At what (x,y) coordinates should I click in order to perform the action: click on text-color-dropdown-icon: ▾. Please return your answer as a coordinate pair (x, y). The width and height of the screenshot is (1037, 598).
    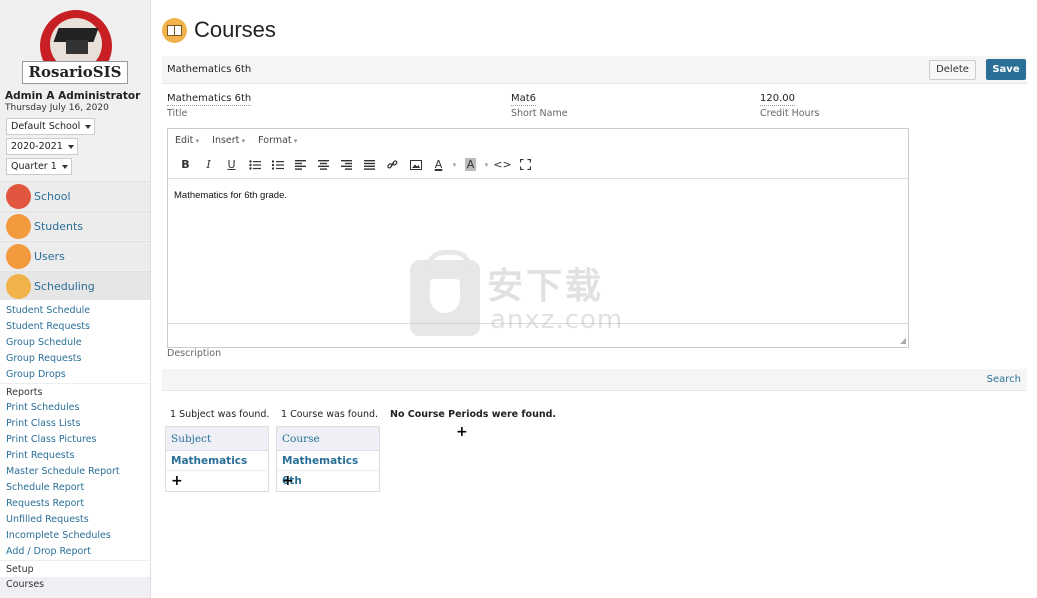
    Looking at the image, I should click on (454, 165).